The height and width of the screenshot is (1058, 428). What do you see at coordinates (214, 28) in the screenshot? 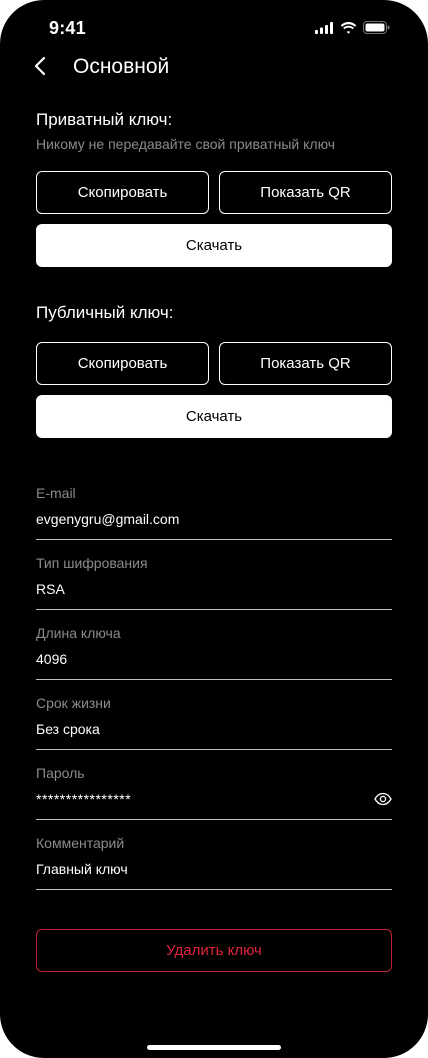
I see `status-bar: 9:41` at bounding box center [214, 28].